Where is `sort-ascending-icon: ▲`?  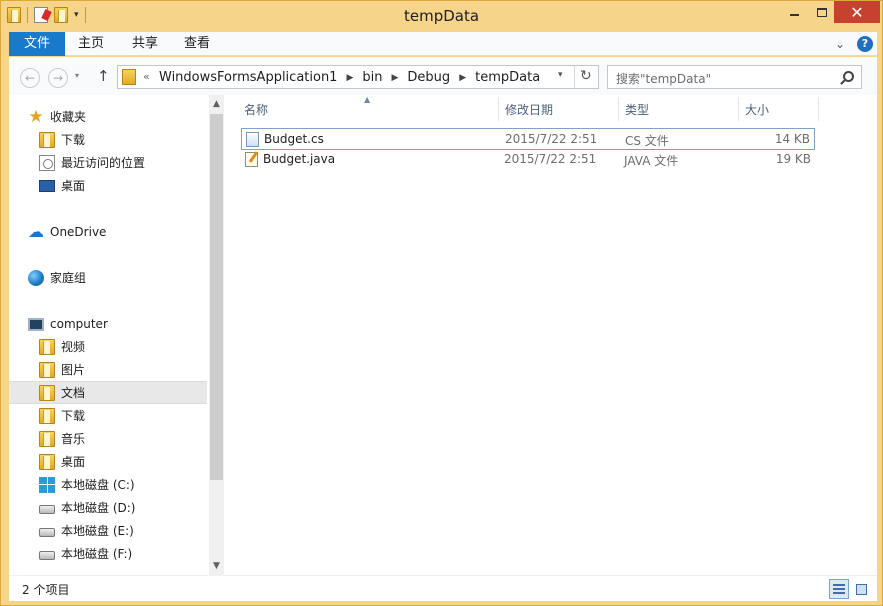
sort-ascending-icon: ▲ is located at coordinates (367, 99).